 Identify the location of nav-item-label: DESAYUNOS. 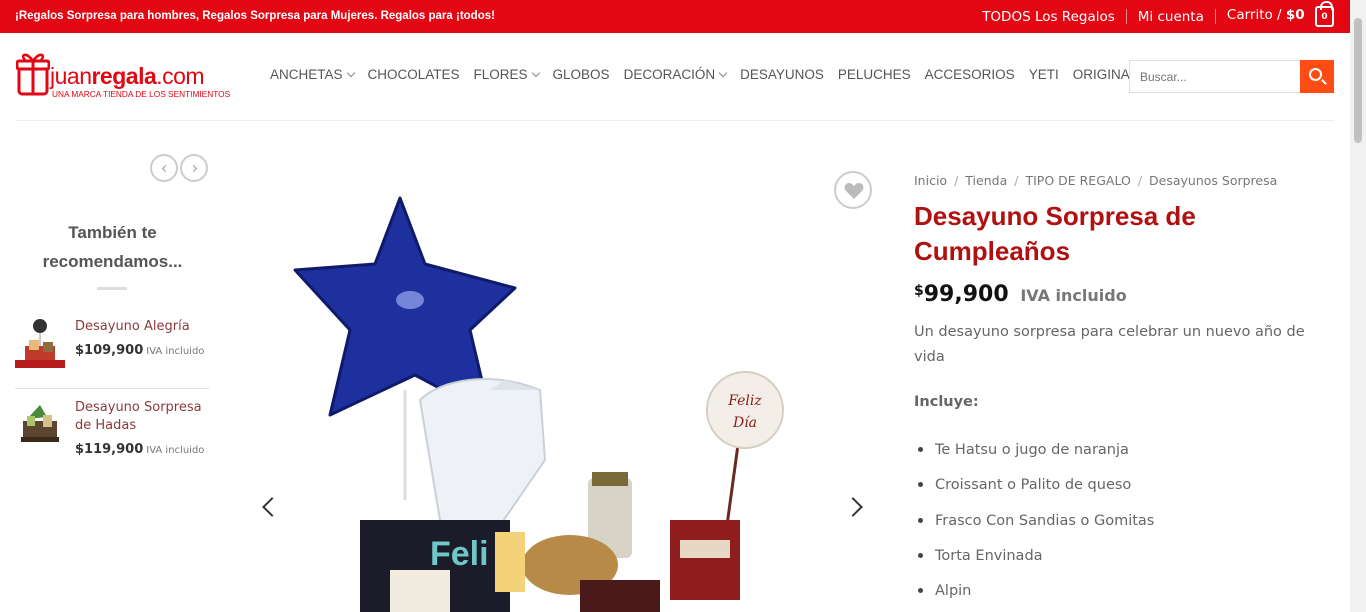
(782, 74).